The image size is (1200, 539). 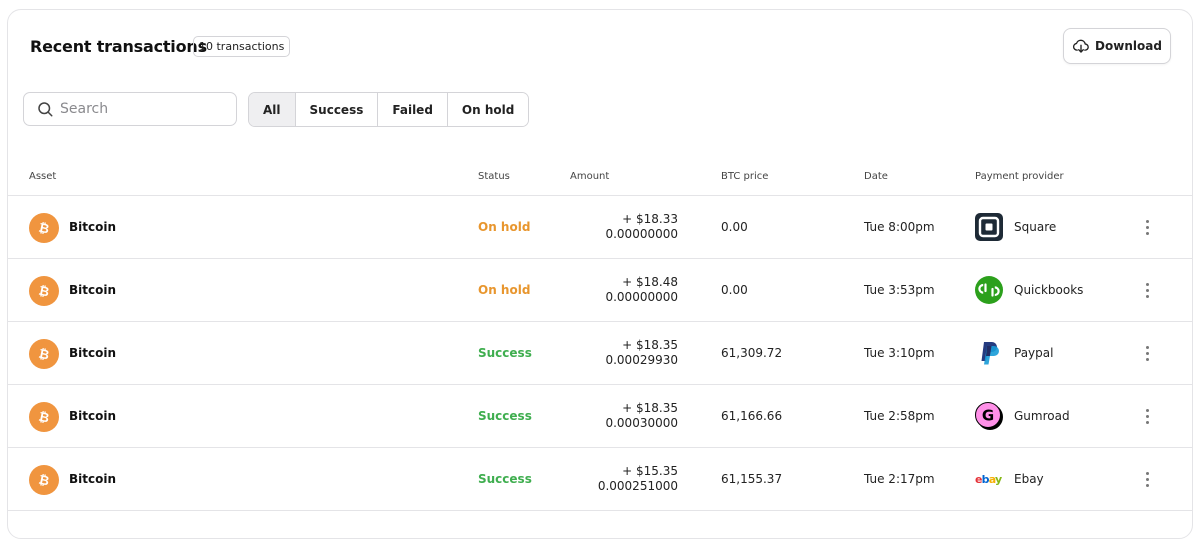 I want to click on search-box, so click(x=130, y=109).